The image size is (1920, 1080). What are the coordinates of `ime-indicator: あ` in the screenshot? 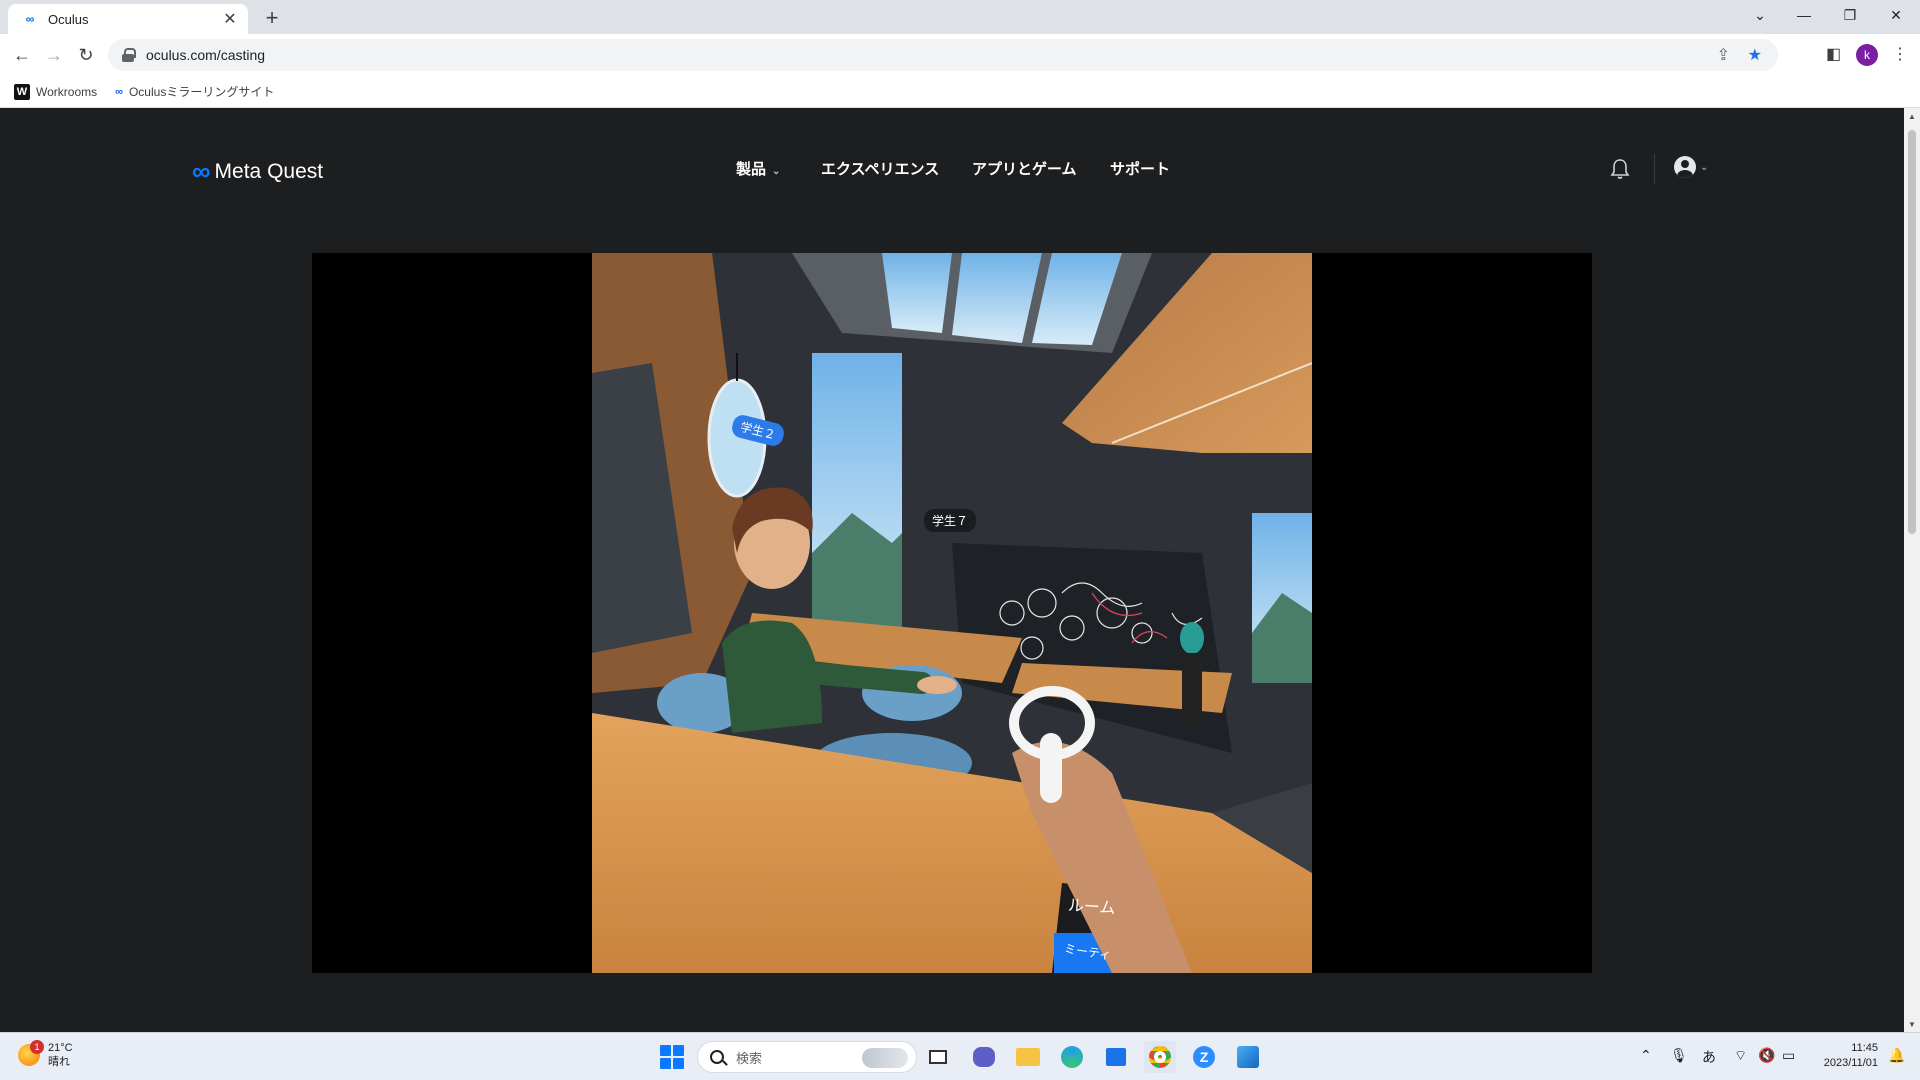 It's located at (1709, 1057).